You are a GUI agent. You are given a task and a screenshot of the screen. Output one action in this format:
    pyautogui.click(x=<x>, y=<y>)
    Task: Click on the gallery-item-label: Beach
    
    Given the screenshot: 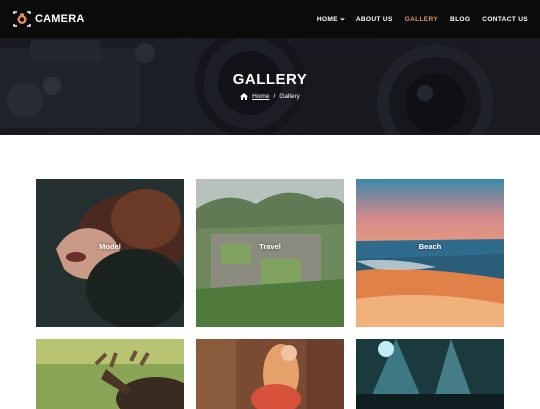 What is the action you would take?
    pyautogui.click(x=430, y=246)
    